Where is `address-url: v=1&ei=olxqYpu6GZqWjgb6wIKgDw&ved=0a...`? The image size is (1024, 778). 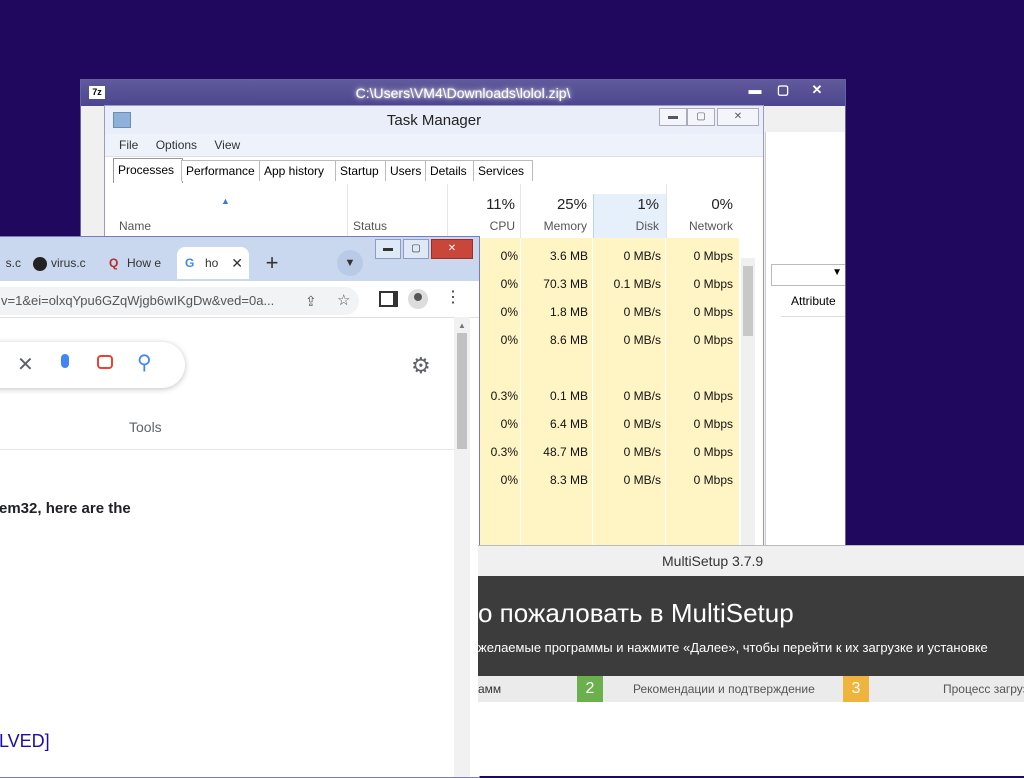
address-url: v=1&ei=olxqYpu6GZqWjgb6wIKgDw&ved=0a... is located at coordinates (138, 300).